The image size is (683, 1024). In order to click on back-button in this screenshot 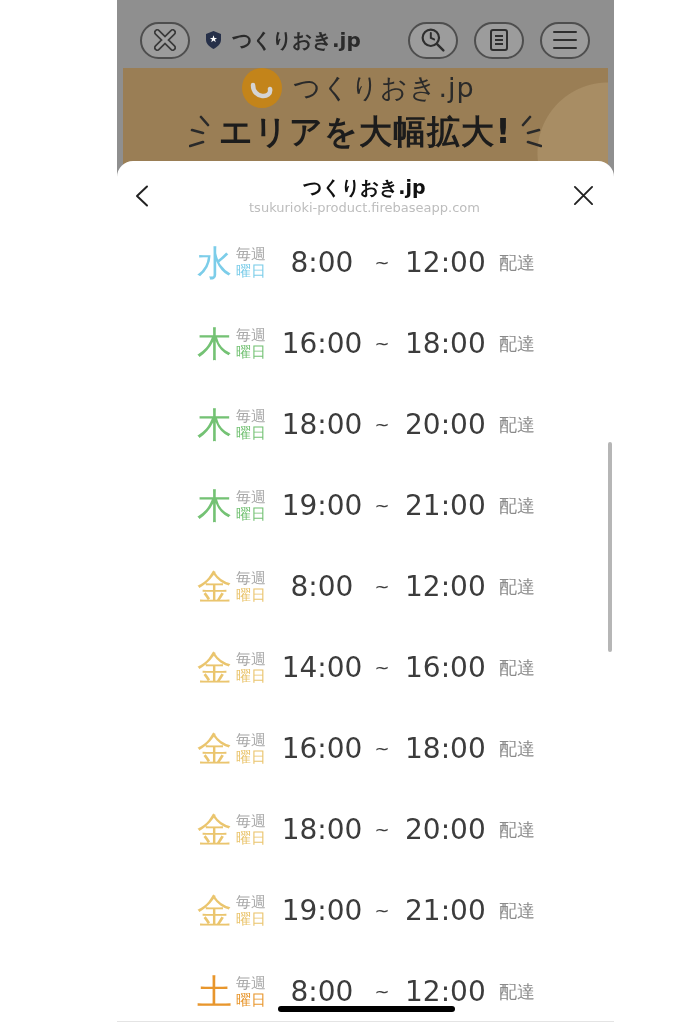, I will do `click(142, 195)`.